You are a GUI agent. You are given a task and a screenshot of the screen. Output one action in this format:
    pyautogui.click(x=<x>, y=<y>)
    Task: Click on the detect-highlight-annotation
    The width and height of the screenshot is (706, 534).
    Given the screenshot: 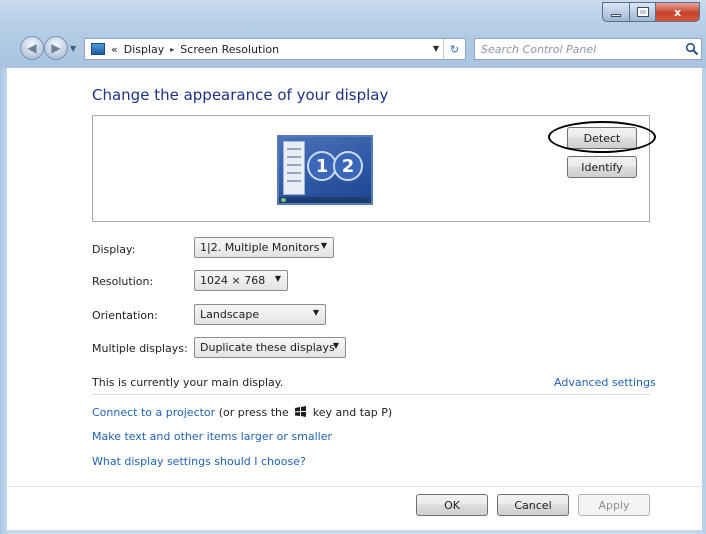 What is the action you would take?
    pyautogui.click(x=602, y=137)
    